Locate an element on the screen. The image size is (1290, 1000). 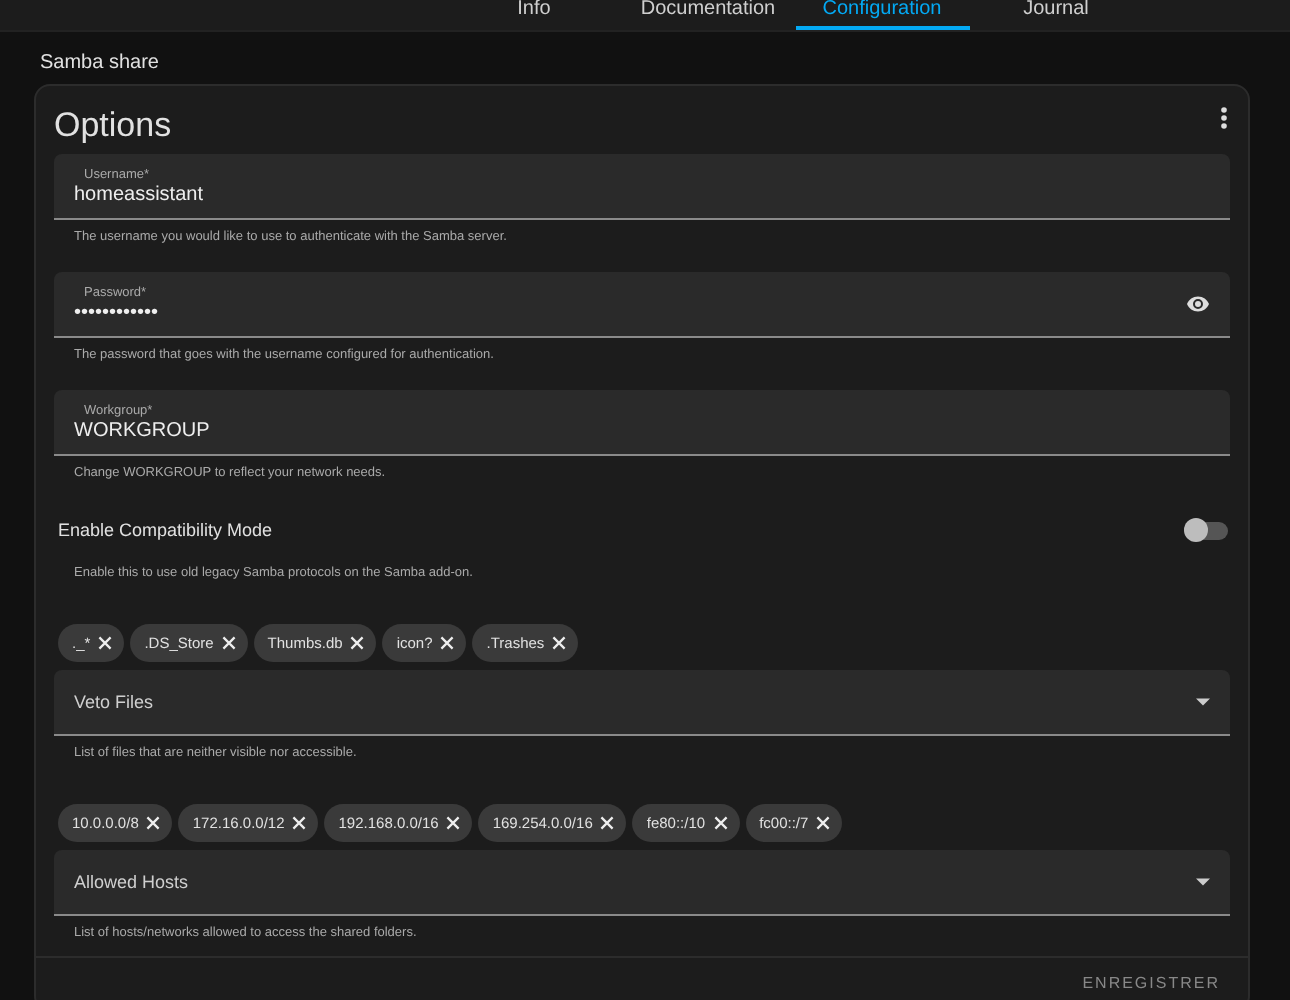
card-title: Options is located at coordinates (113, 126).